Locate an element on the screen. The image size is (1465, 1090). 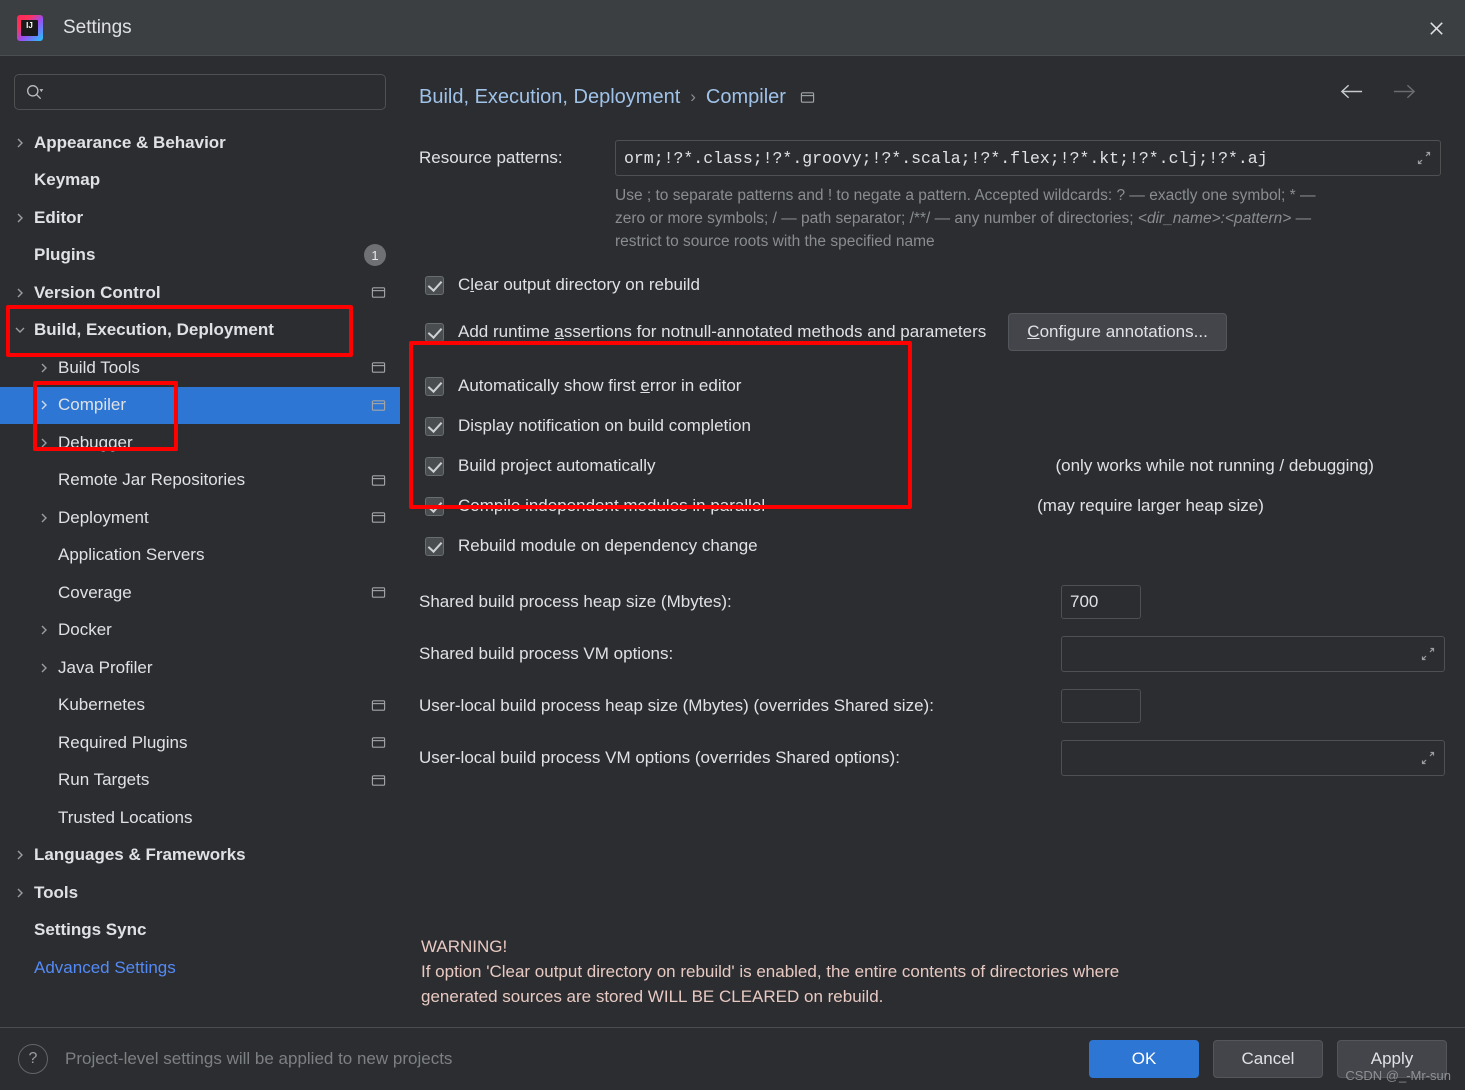
sidebar-item-label: Debugger is located at coordinates (95, 442).